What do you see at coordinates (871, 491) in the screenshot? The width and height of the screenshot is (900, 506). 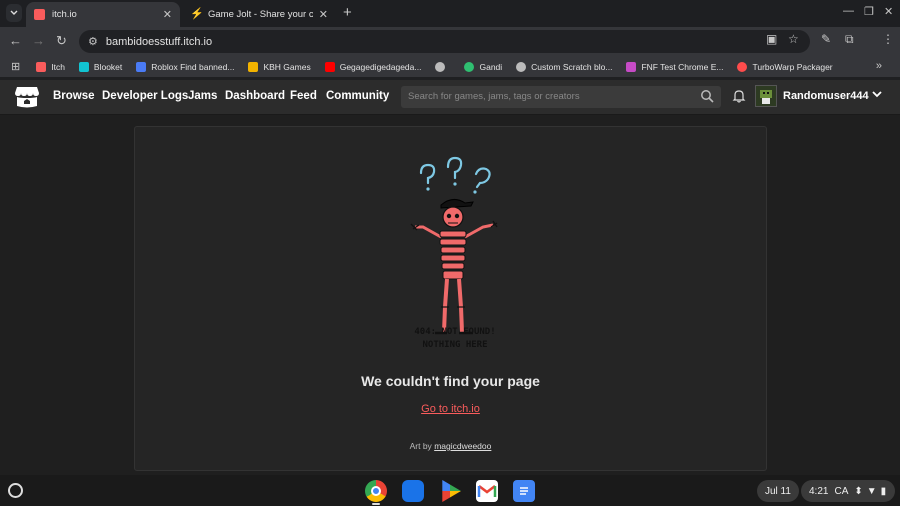 I see `wifi-icon: ▼` at bounding box center [871, 491].